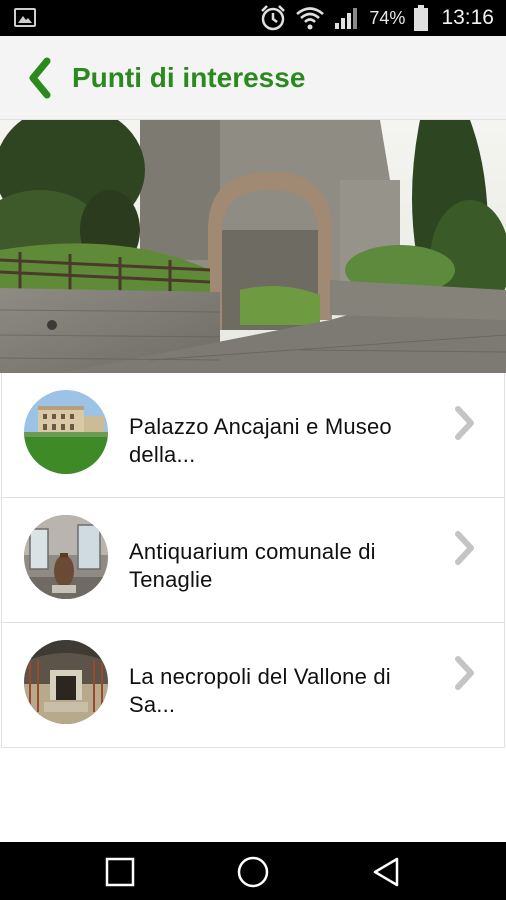  I want to click on list-item: Antiquarium comunale di Tenaglie, so click(253, 560).